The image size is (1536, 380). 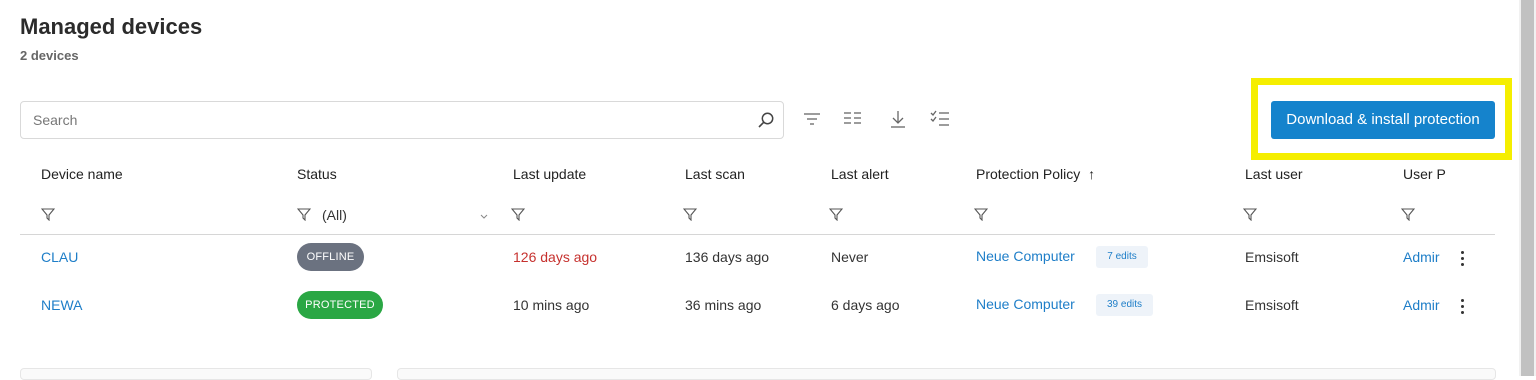 What do you see at coordinates (82, 174) in the screenshot?
I see `column-header-device-name: Device name` at bounding box center [82, 174].